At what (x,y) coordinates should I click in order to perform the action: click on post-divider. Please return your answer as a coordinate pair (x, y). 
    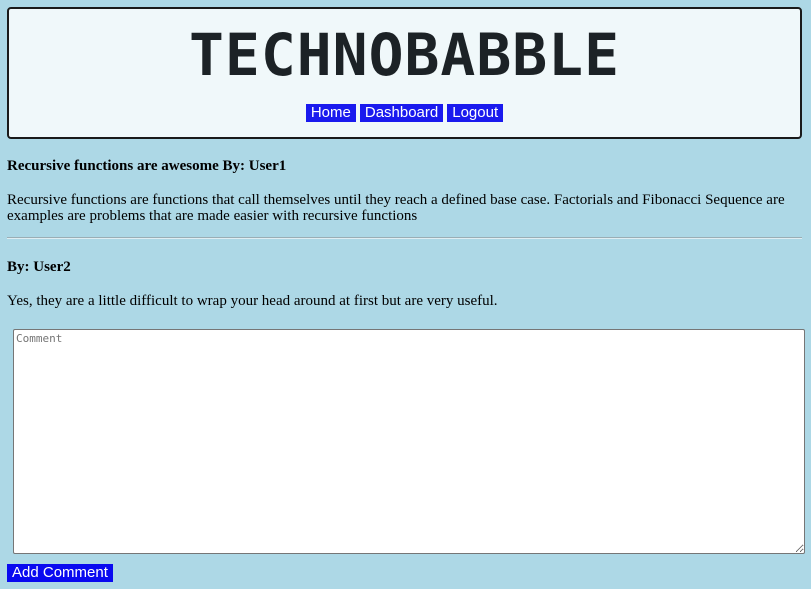
    Looking at the image, I should click on (404, 238).